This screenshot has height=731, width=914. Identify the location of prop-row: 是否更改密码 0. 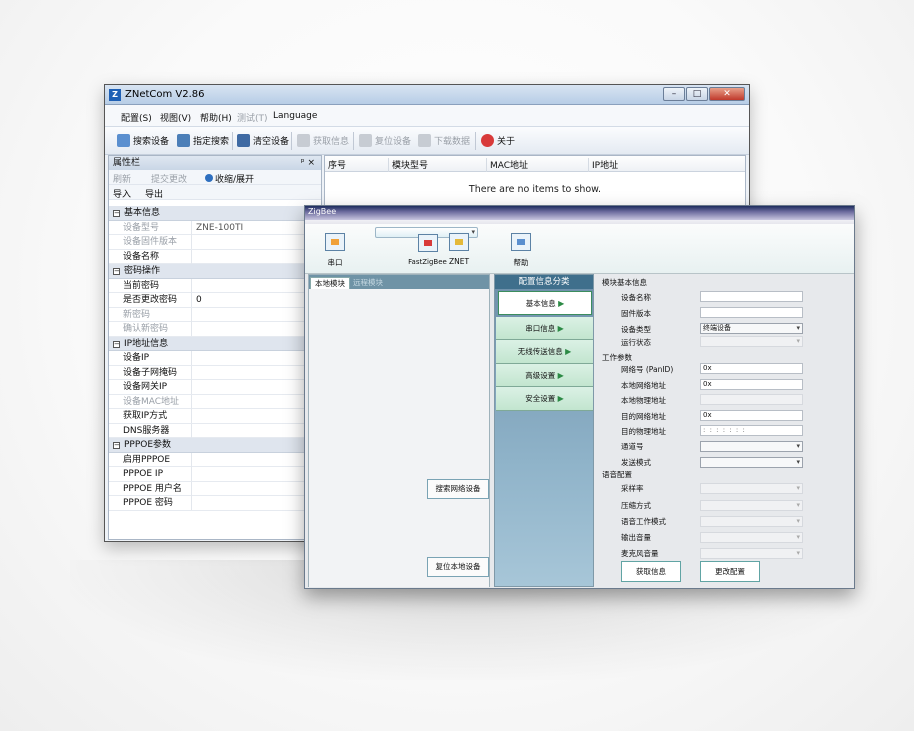
(215, 300).